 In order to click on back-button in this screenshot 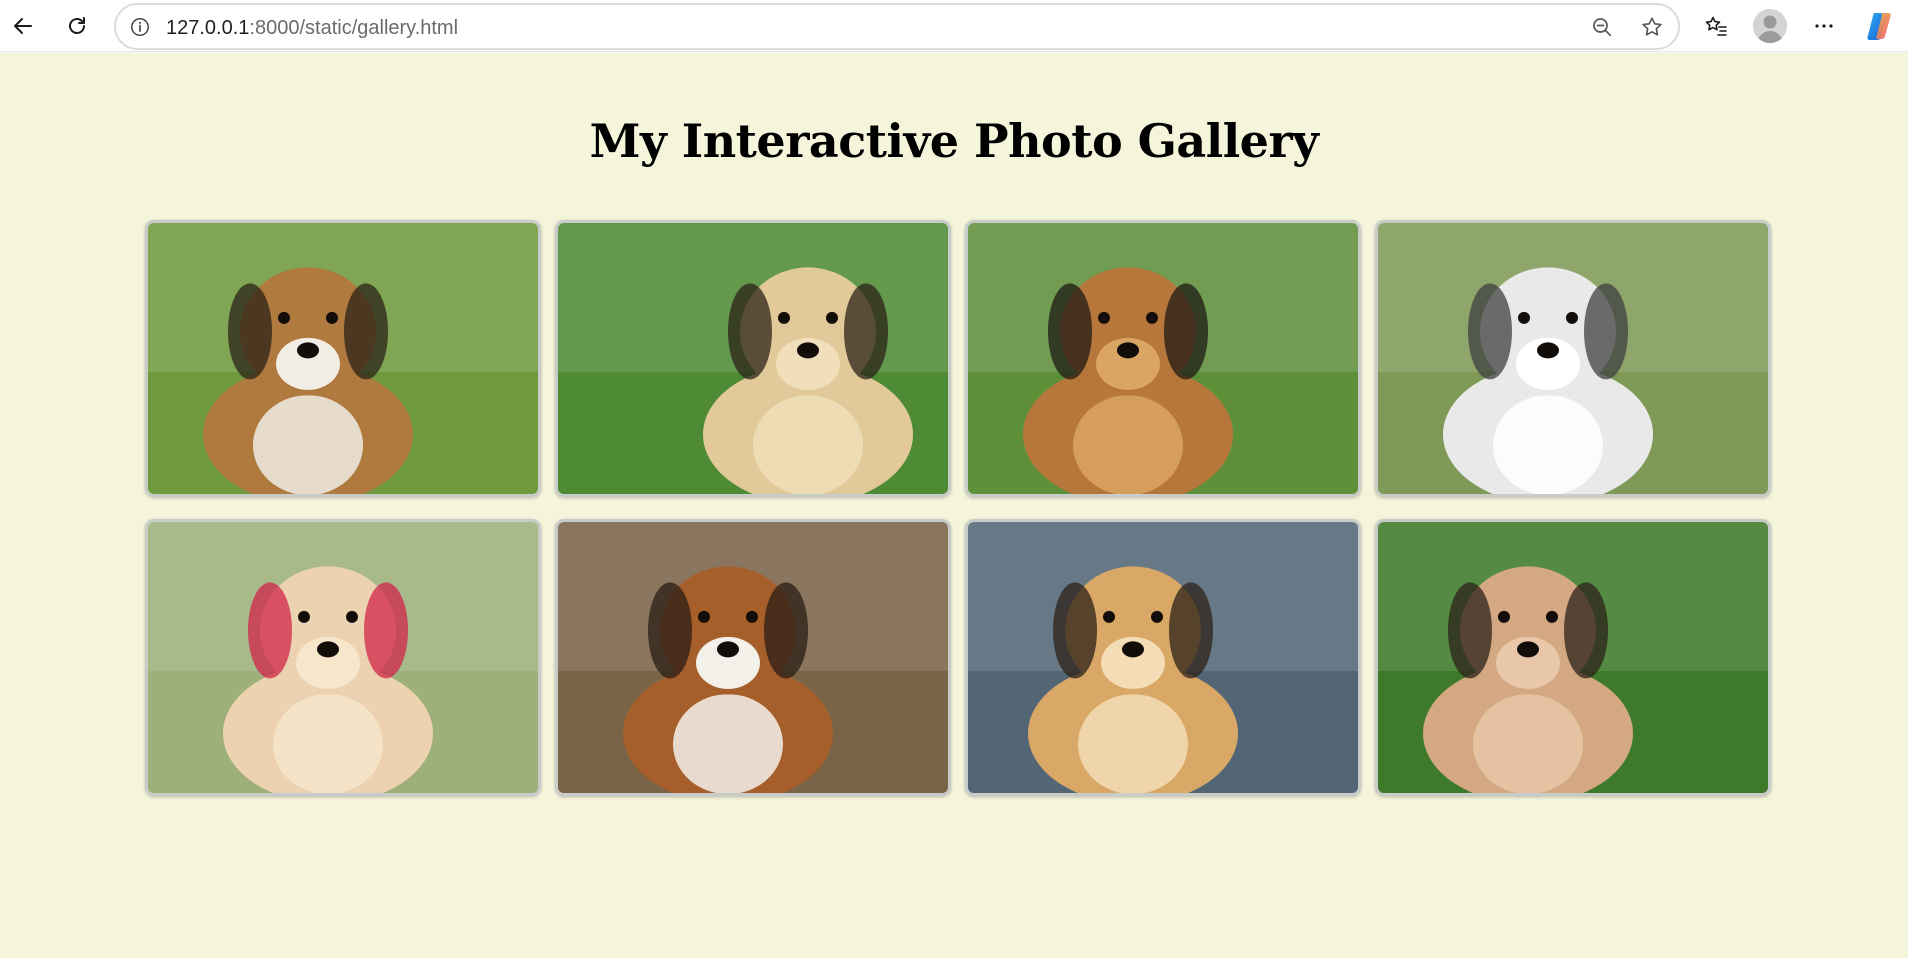, I will do `click(23, 26)`.